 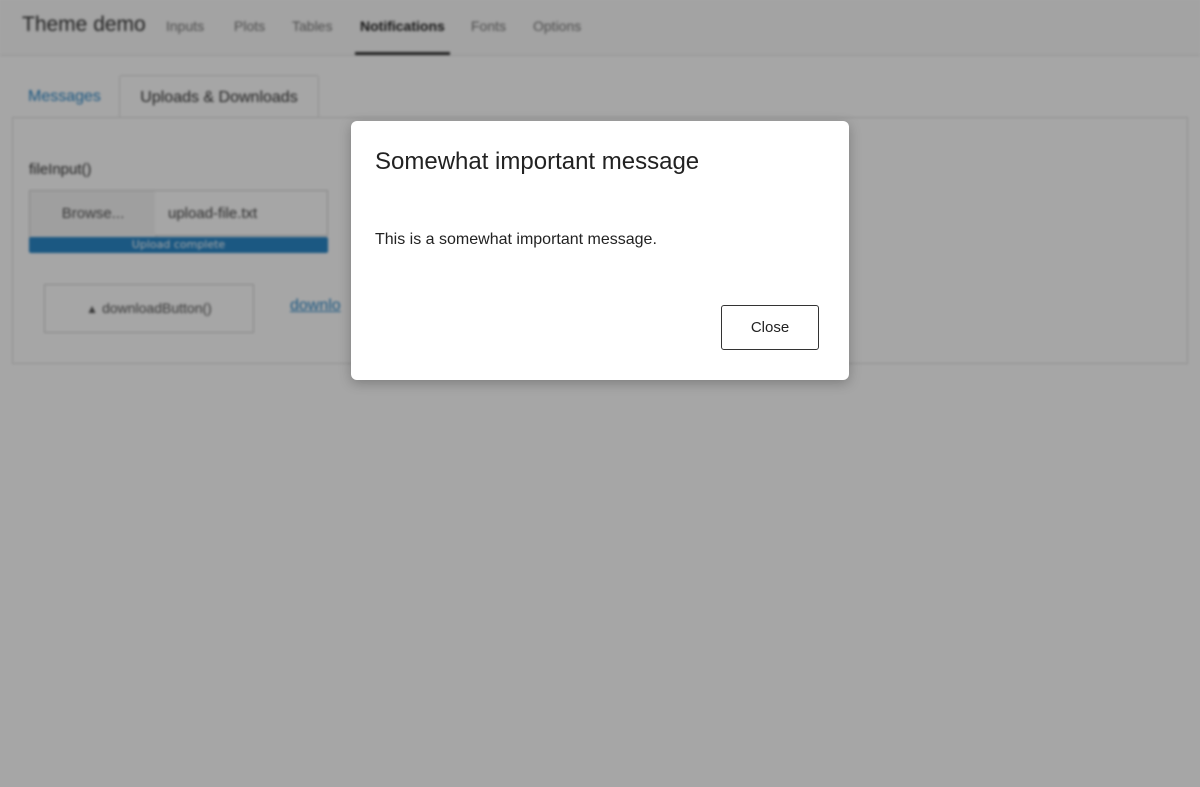 What do you see at coordinates (537, 161) in the screenshot?
I see `modal-title: Somewhat important message` at bounding box center [537, 161].